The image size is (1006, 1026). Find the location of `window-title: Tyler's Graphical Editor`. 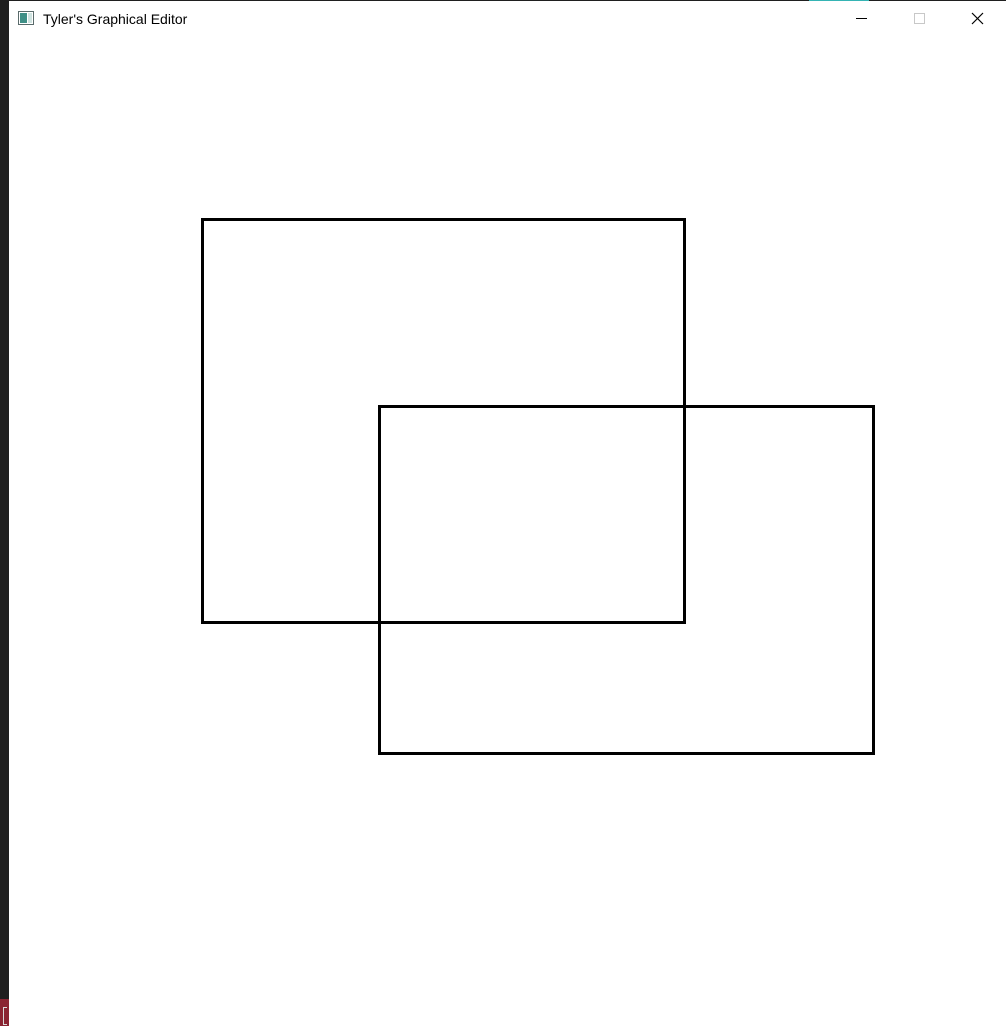

window-title: Tyler's Graphical Editor is located at coordinates (115, 19).